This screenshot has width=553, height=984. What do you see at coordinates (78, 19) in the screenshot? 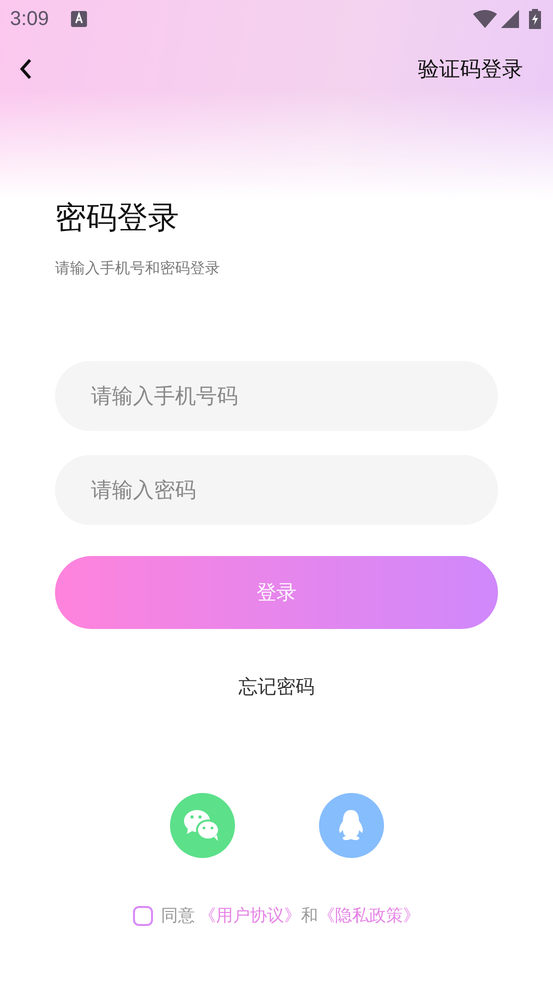
I see `keyboard-icon` at bounding box center [78, 19].